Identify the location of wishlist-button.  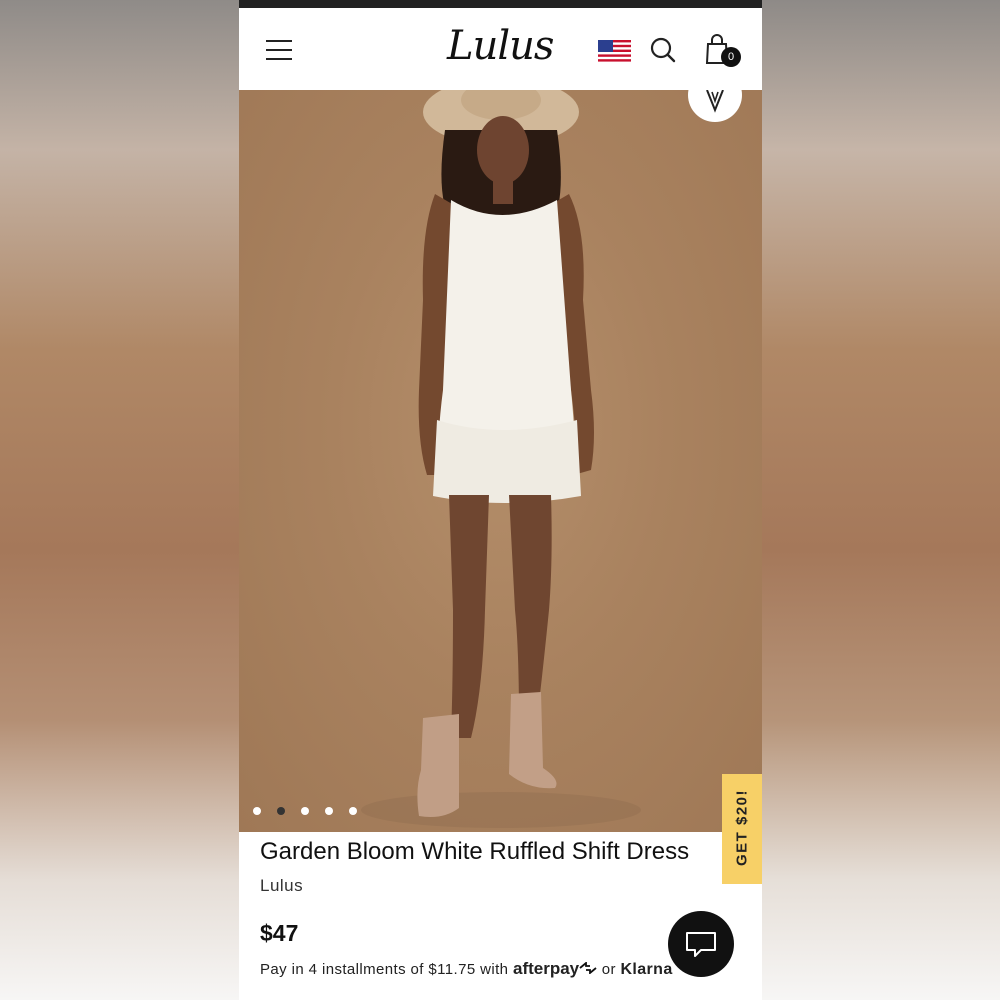
(715, 106).